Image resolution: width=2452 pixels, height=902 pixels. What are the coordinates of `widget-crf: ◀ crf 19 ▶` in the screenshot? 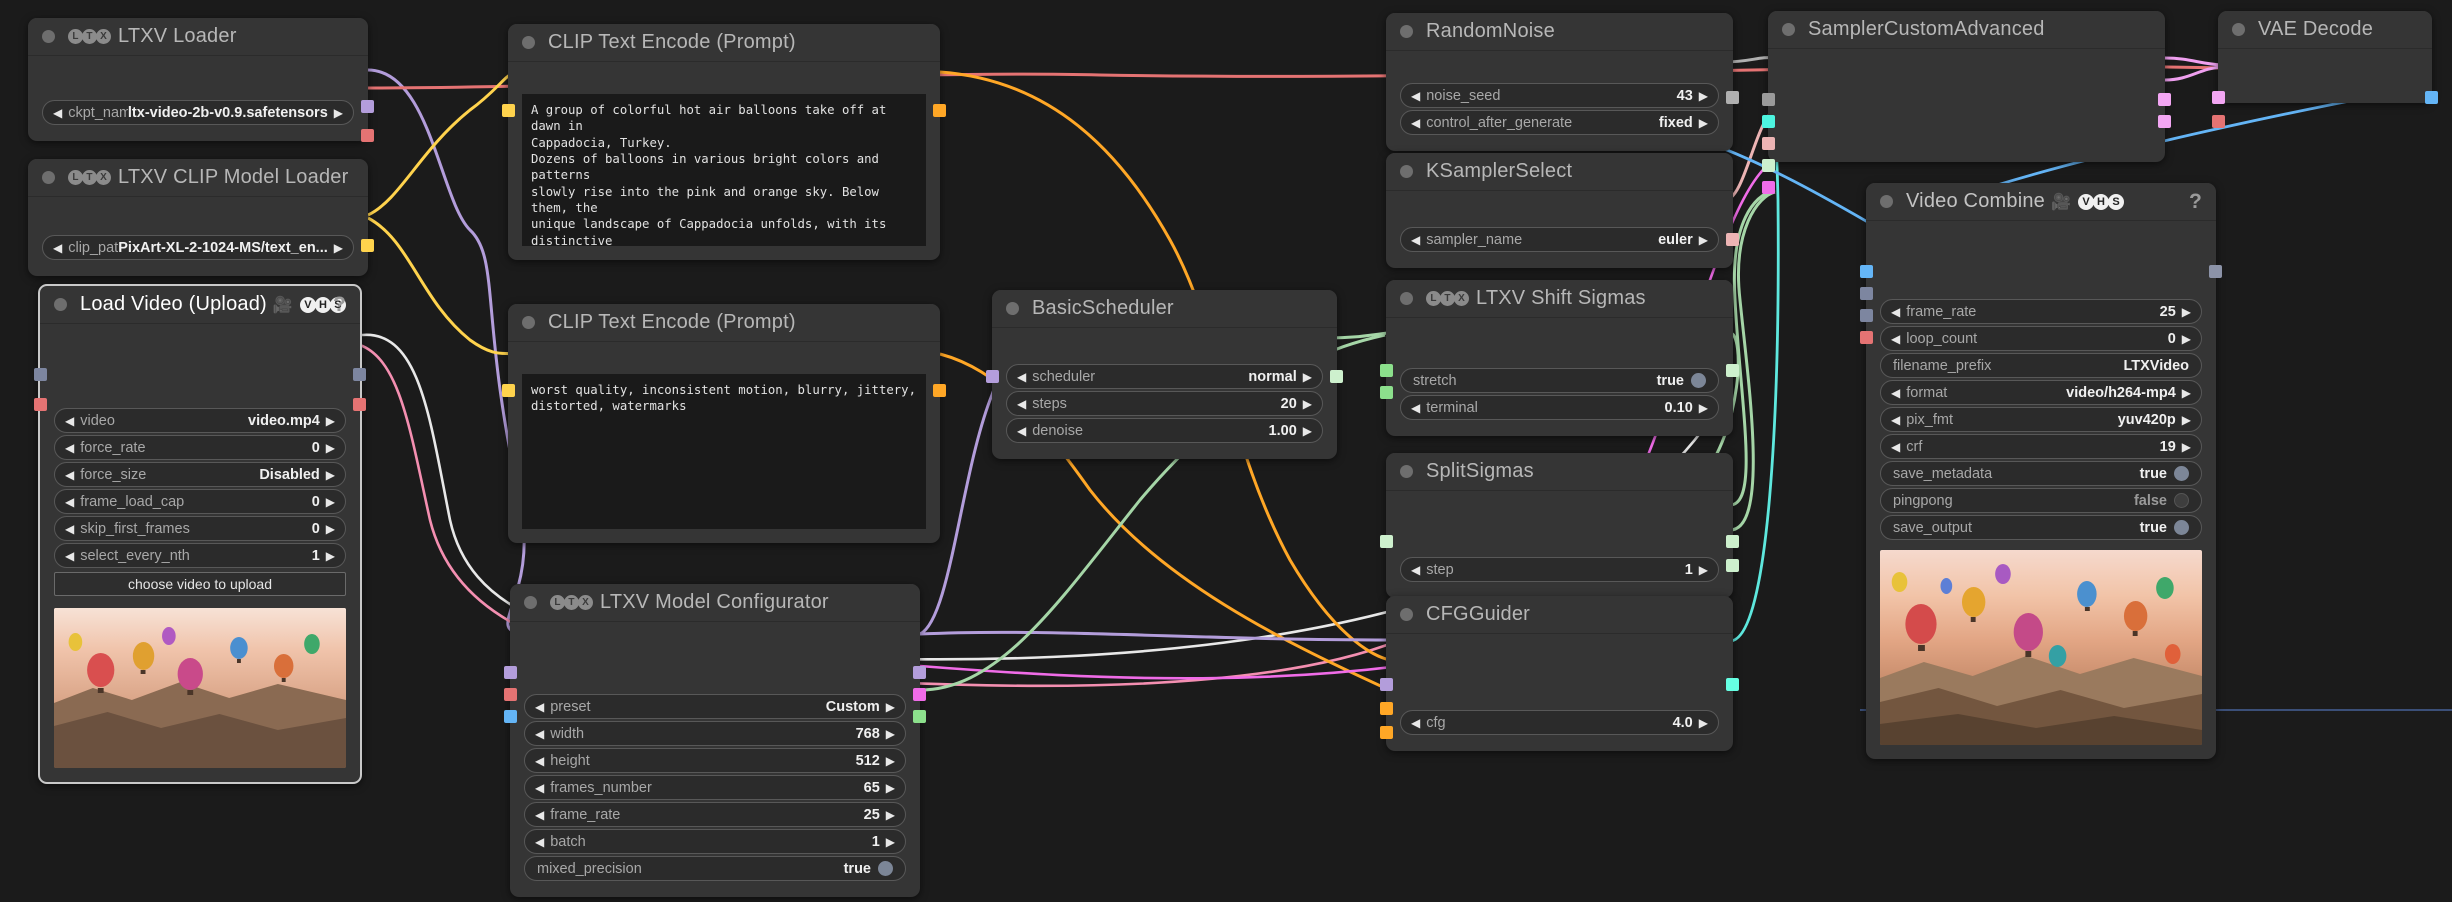 It's located at (2041, 446).